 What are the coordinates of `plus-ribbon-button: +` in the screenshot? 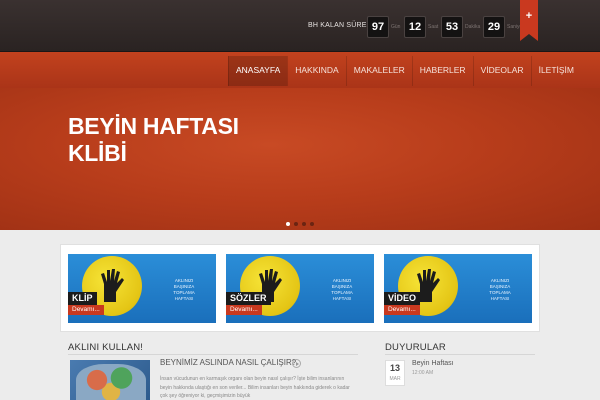 It's located at (529, 20).